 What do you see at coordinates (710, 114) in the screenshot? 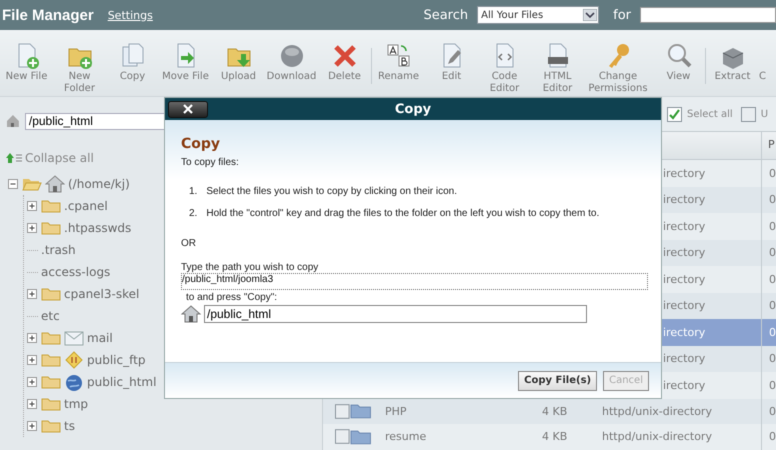
I see `select-all-label: Select all` at bounding box center [710, 114].